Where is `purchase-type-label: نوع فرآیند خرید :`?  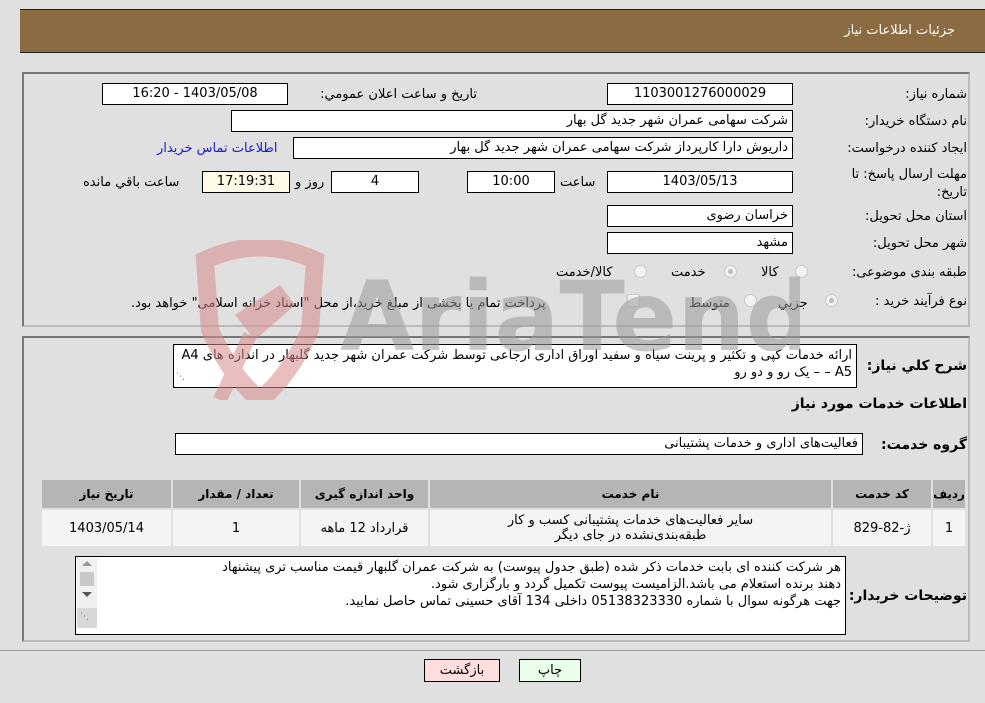 purchase-type-label: نوع فرآیند خرید : is located at coordinates (921, 301).